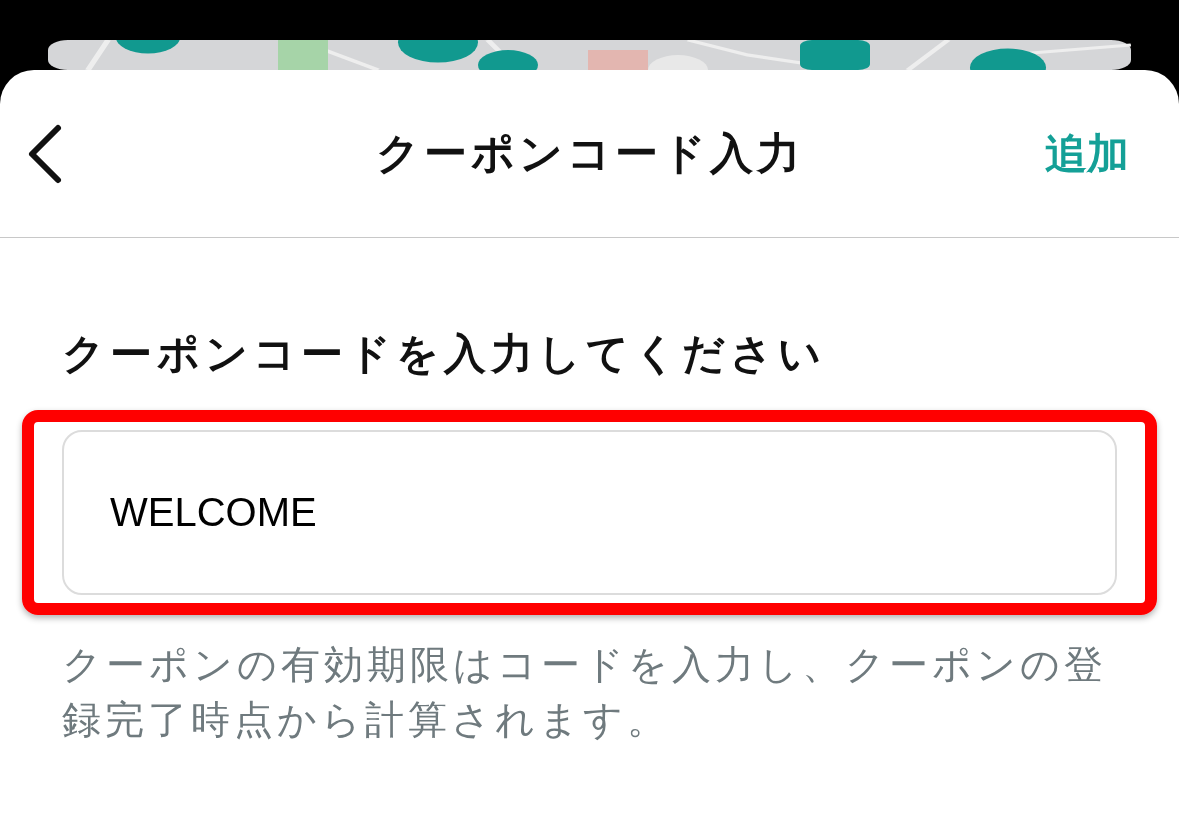 This screenshot has width=1179, height=826. I want to click on screen-title: クーポンコード入力, so click(589, 153).